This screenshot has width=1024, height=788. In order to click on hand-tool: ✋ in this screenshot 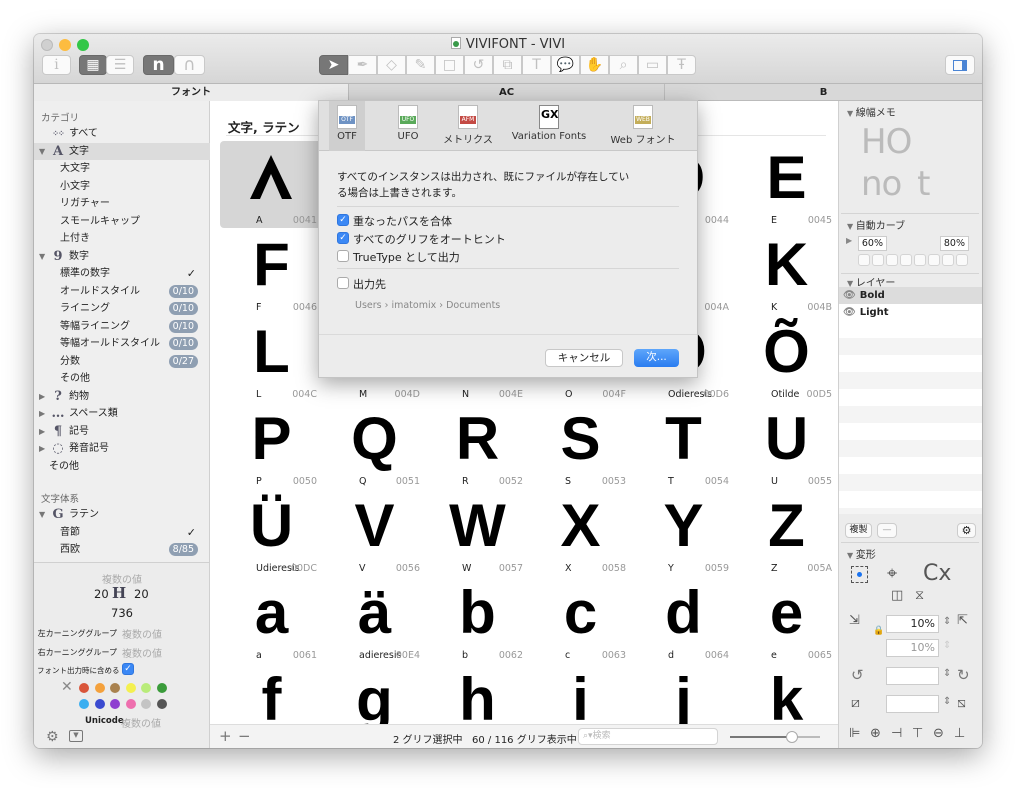, I will do `click(594, 65)`.